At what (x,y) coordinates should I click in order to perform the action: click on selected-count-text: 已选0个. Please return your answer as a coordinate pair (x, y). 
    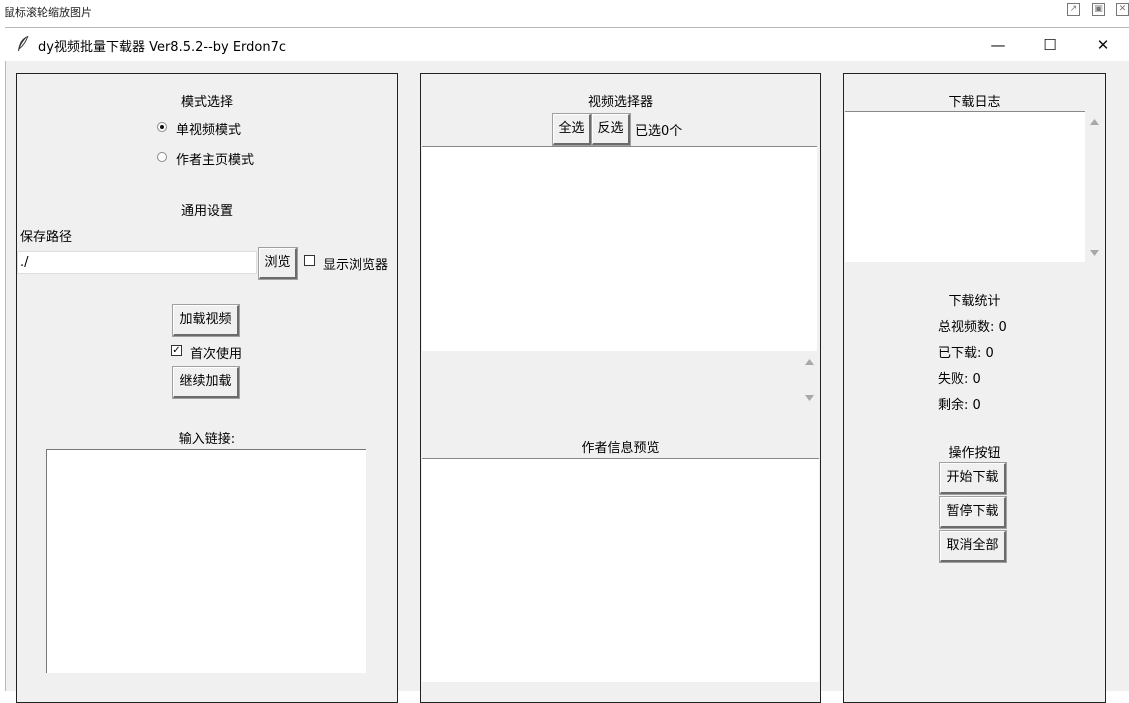
    Looking at the image, I should click on (659, 131).